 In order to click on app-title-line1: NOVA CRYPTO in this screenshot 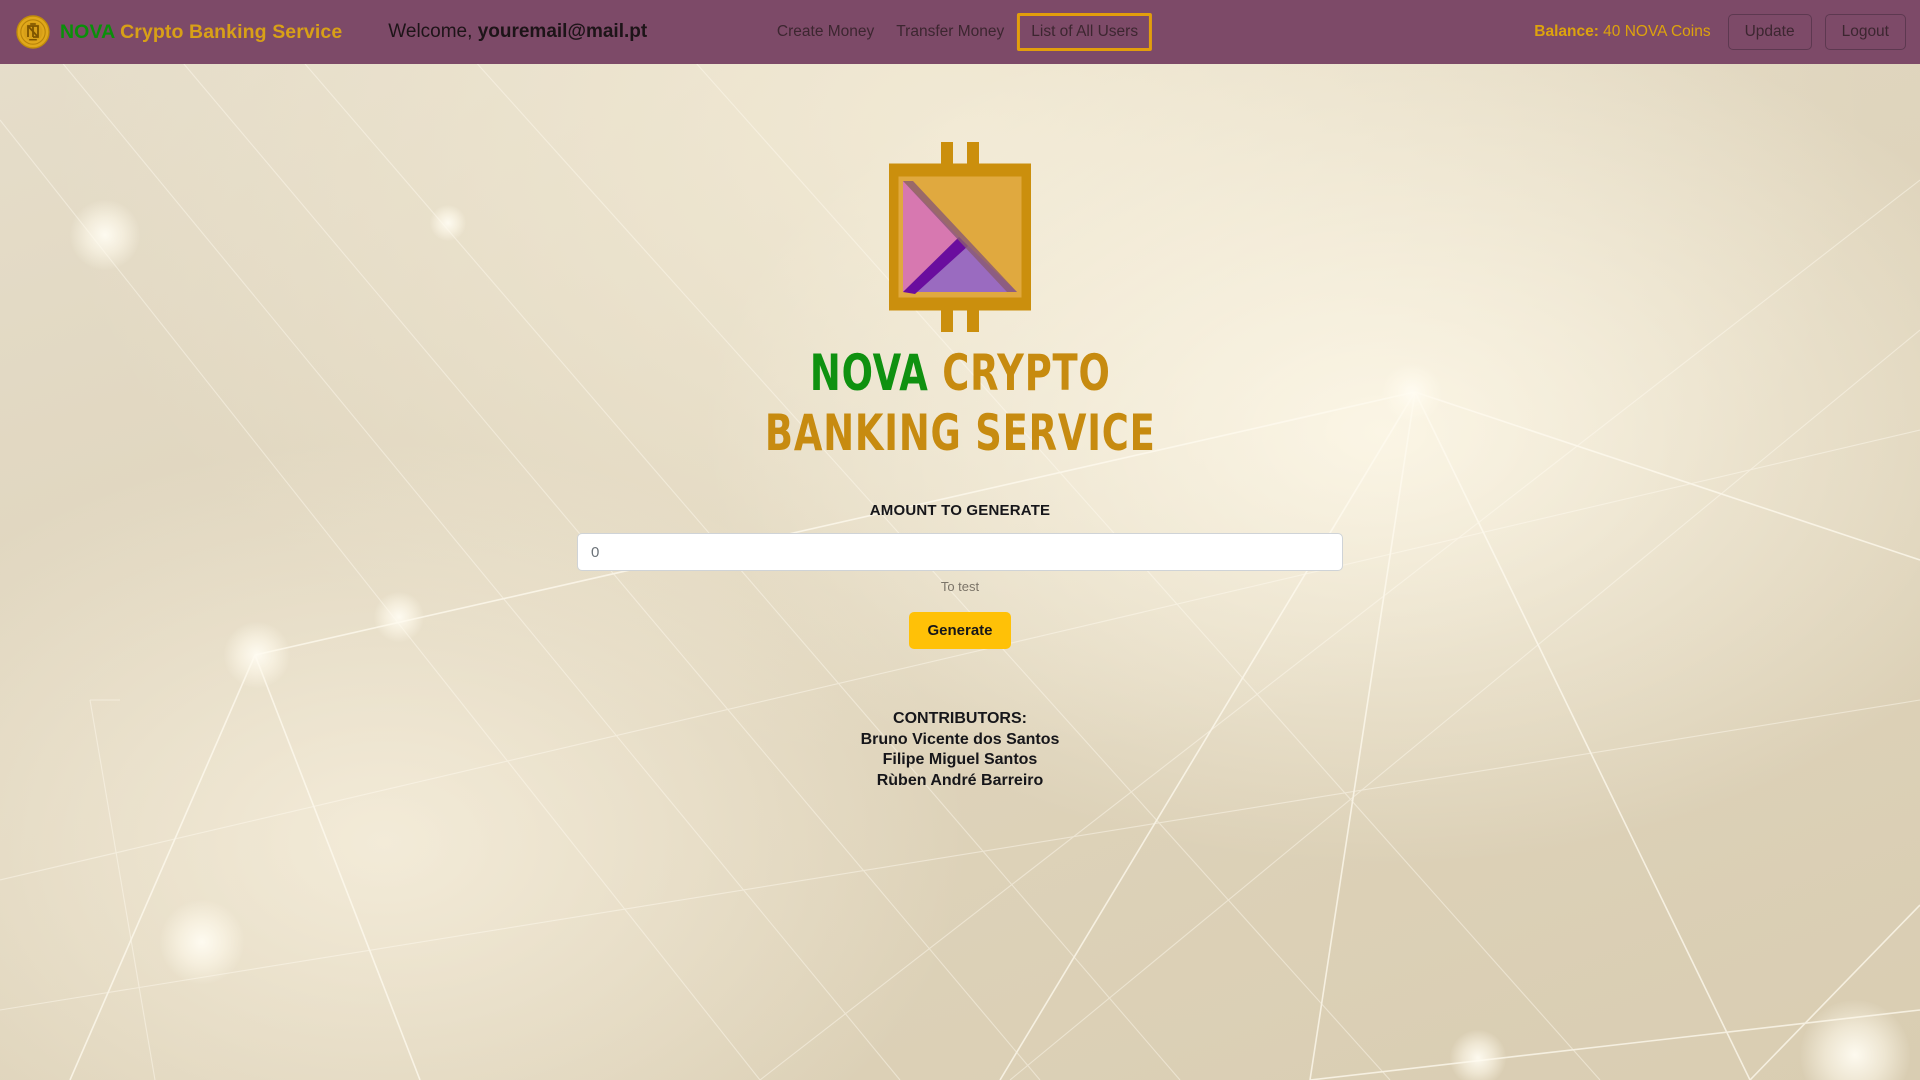, I will do `click(960, 373)`.